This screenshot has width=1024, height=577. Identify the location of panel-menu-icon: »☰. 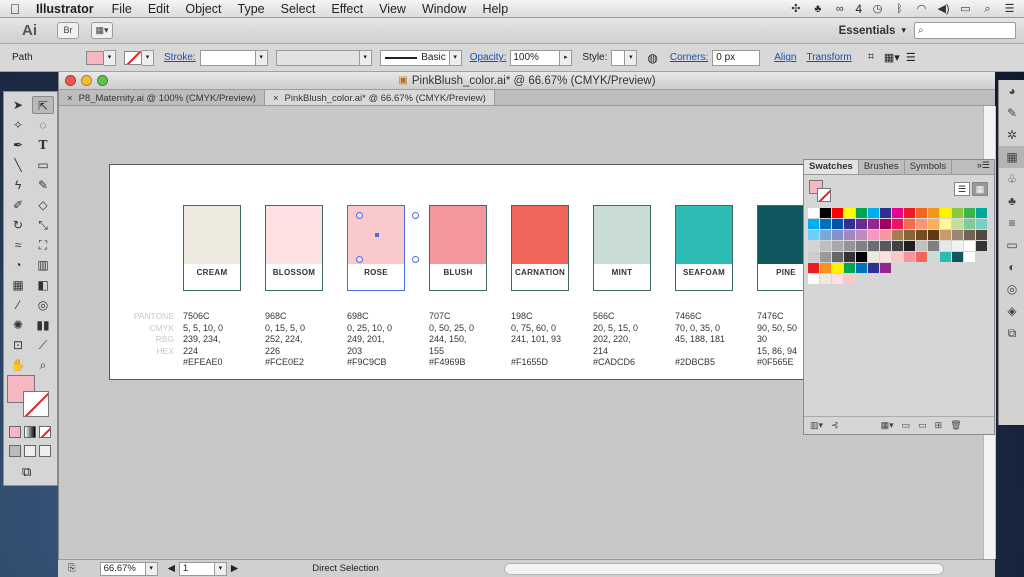
(983, 167).